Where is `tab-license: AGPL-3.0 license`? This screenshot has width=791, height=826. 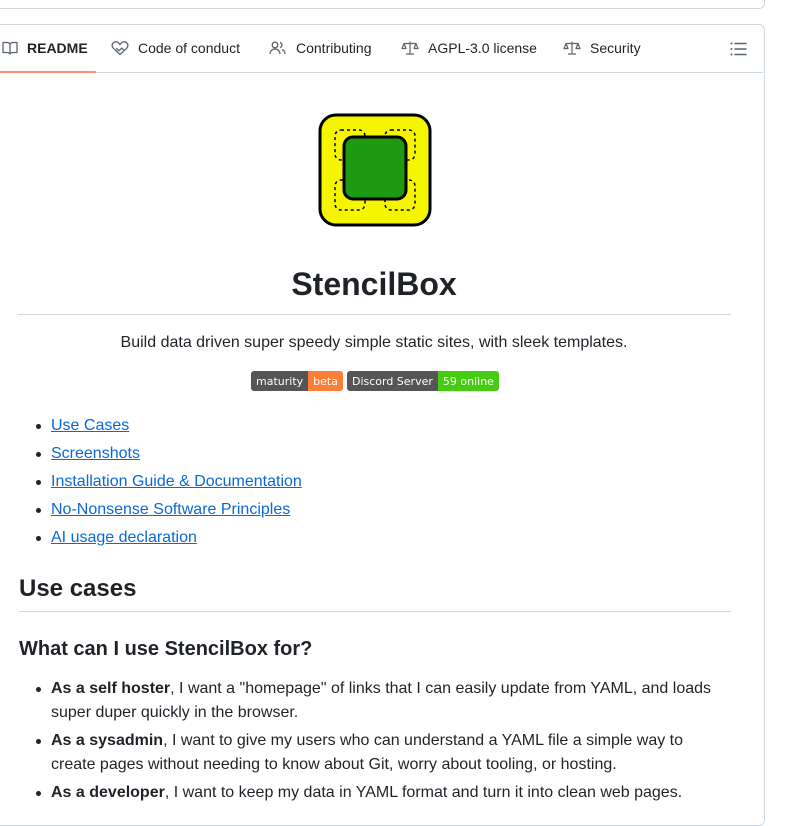
tab-license: AGPL-3.0 license is located at coordinates (469, 48).